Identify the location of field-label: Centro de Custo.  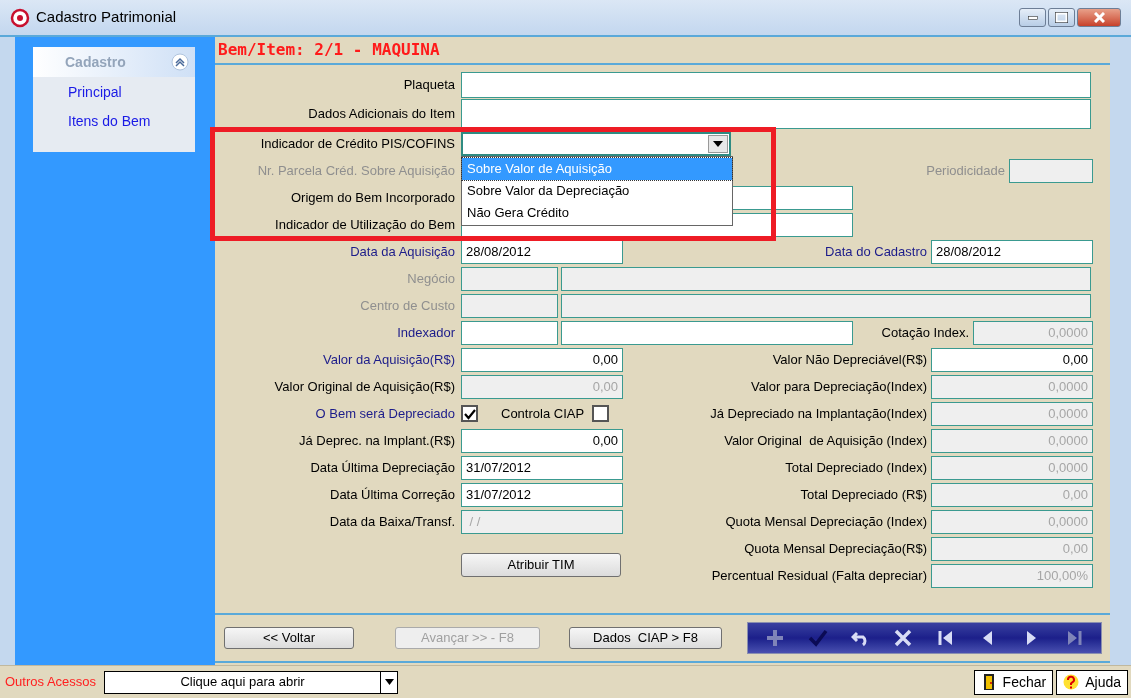
(407, 305).